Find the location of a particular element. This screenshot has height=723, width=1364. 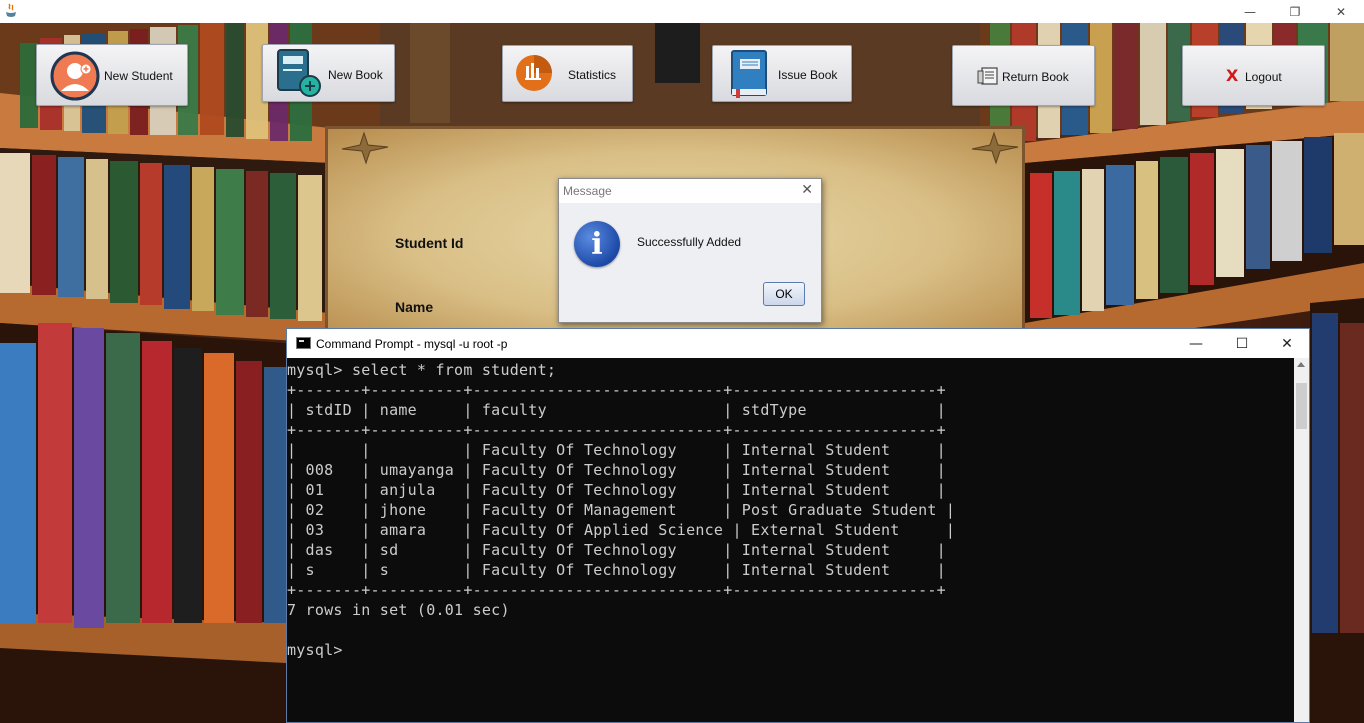

window-minimize-button: — is located at coordinates (1250, 11).